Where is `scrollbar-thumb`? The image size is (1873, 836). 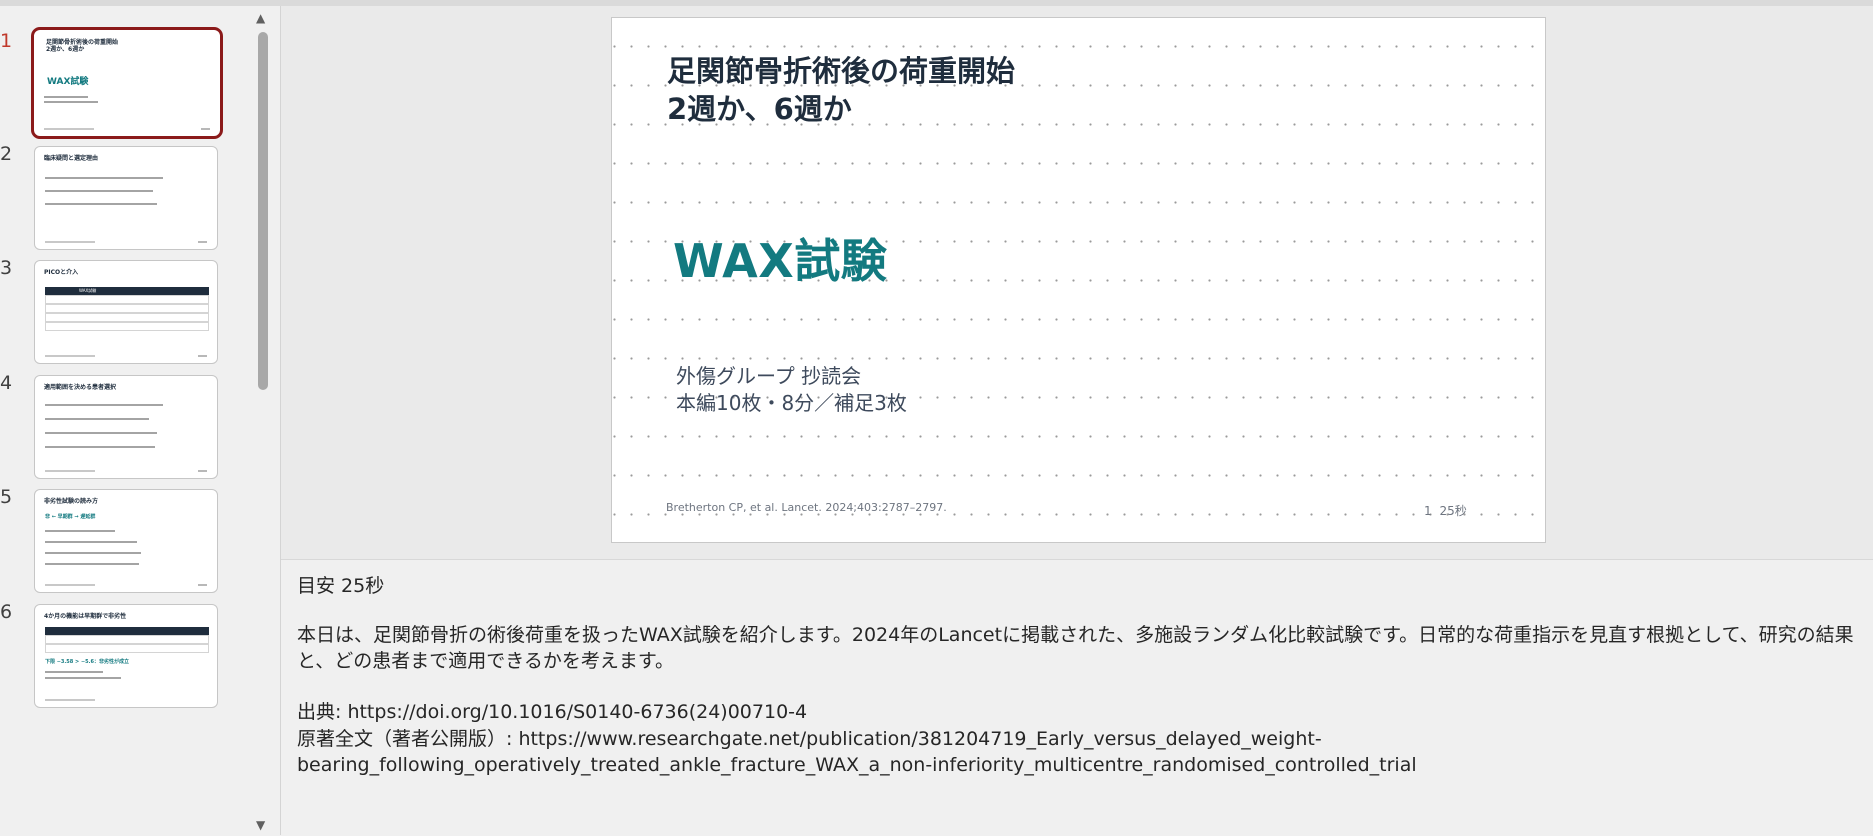
scrollbar-thumb is located at coordinates (263, 211).